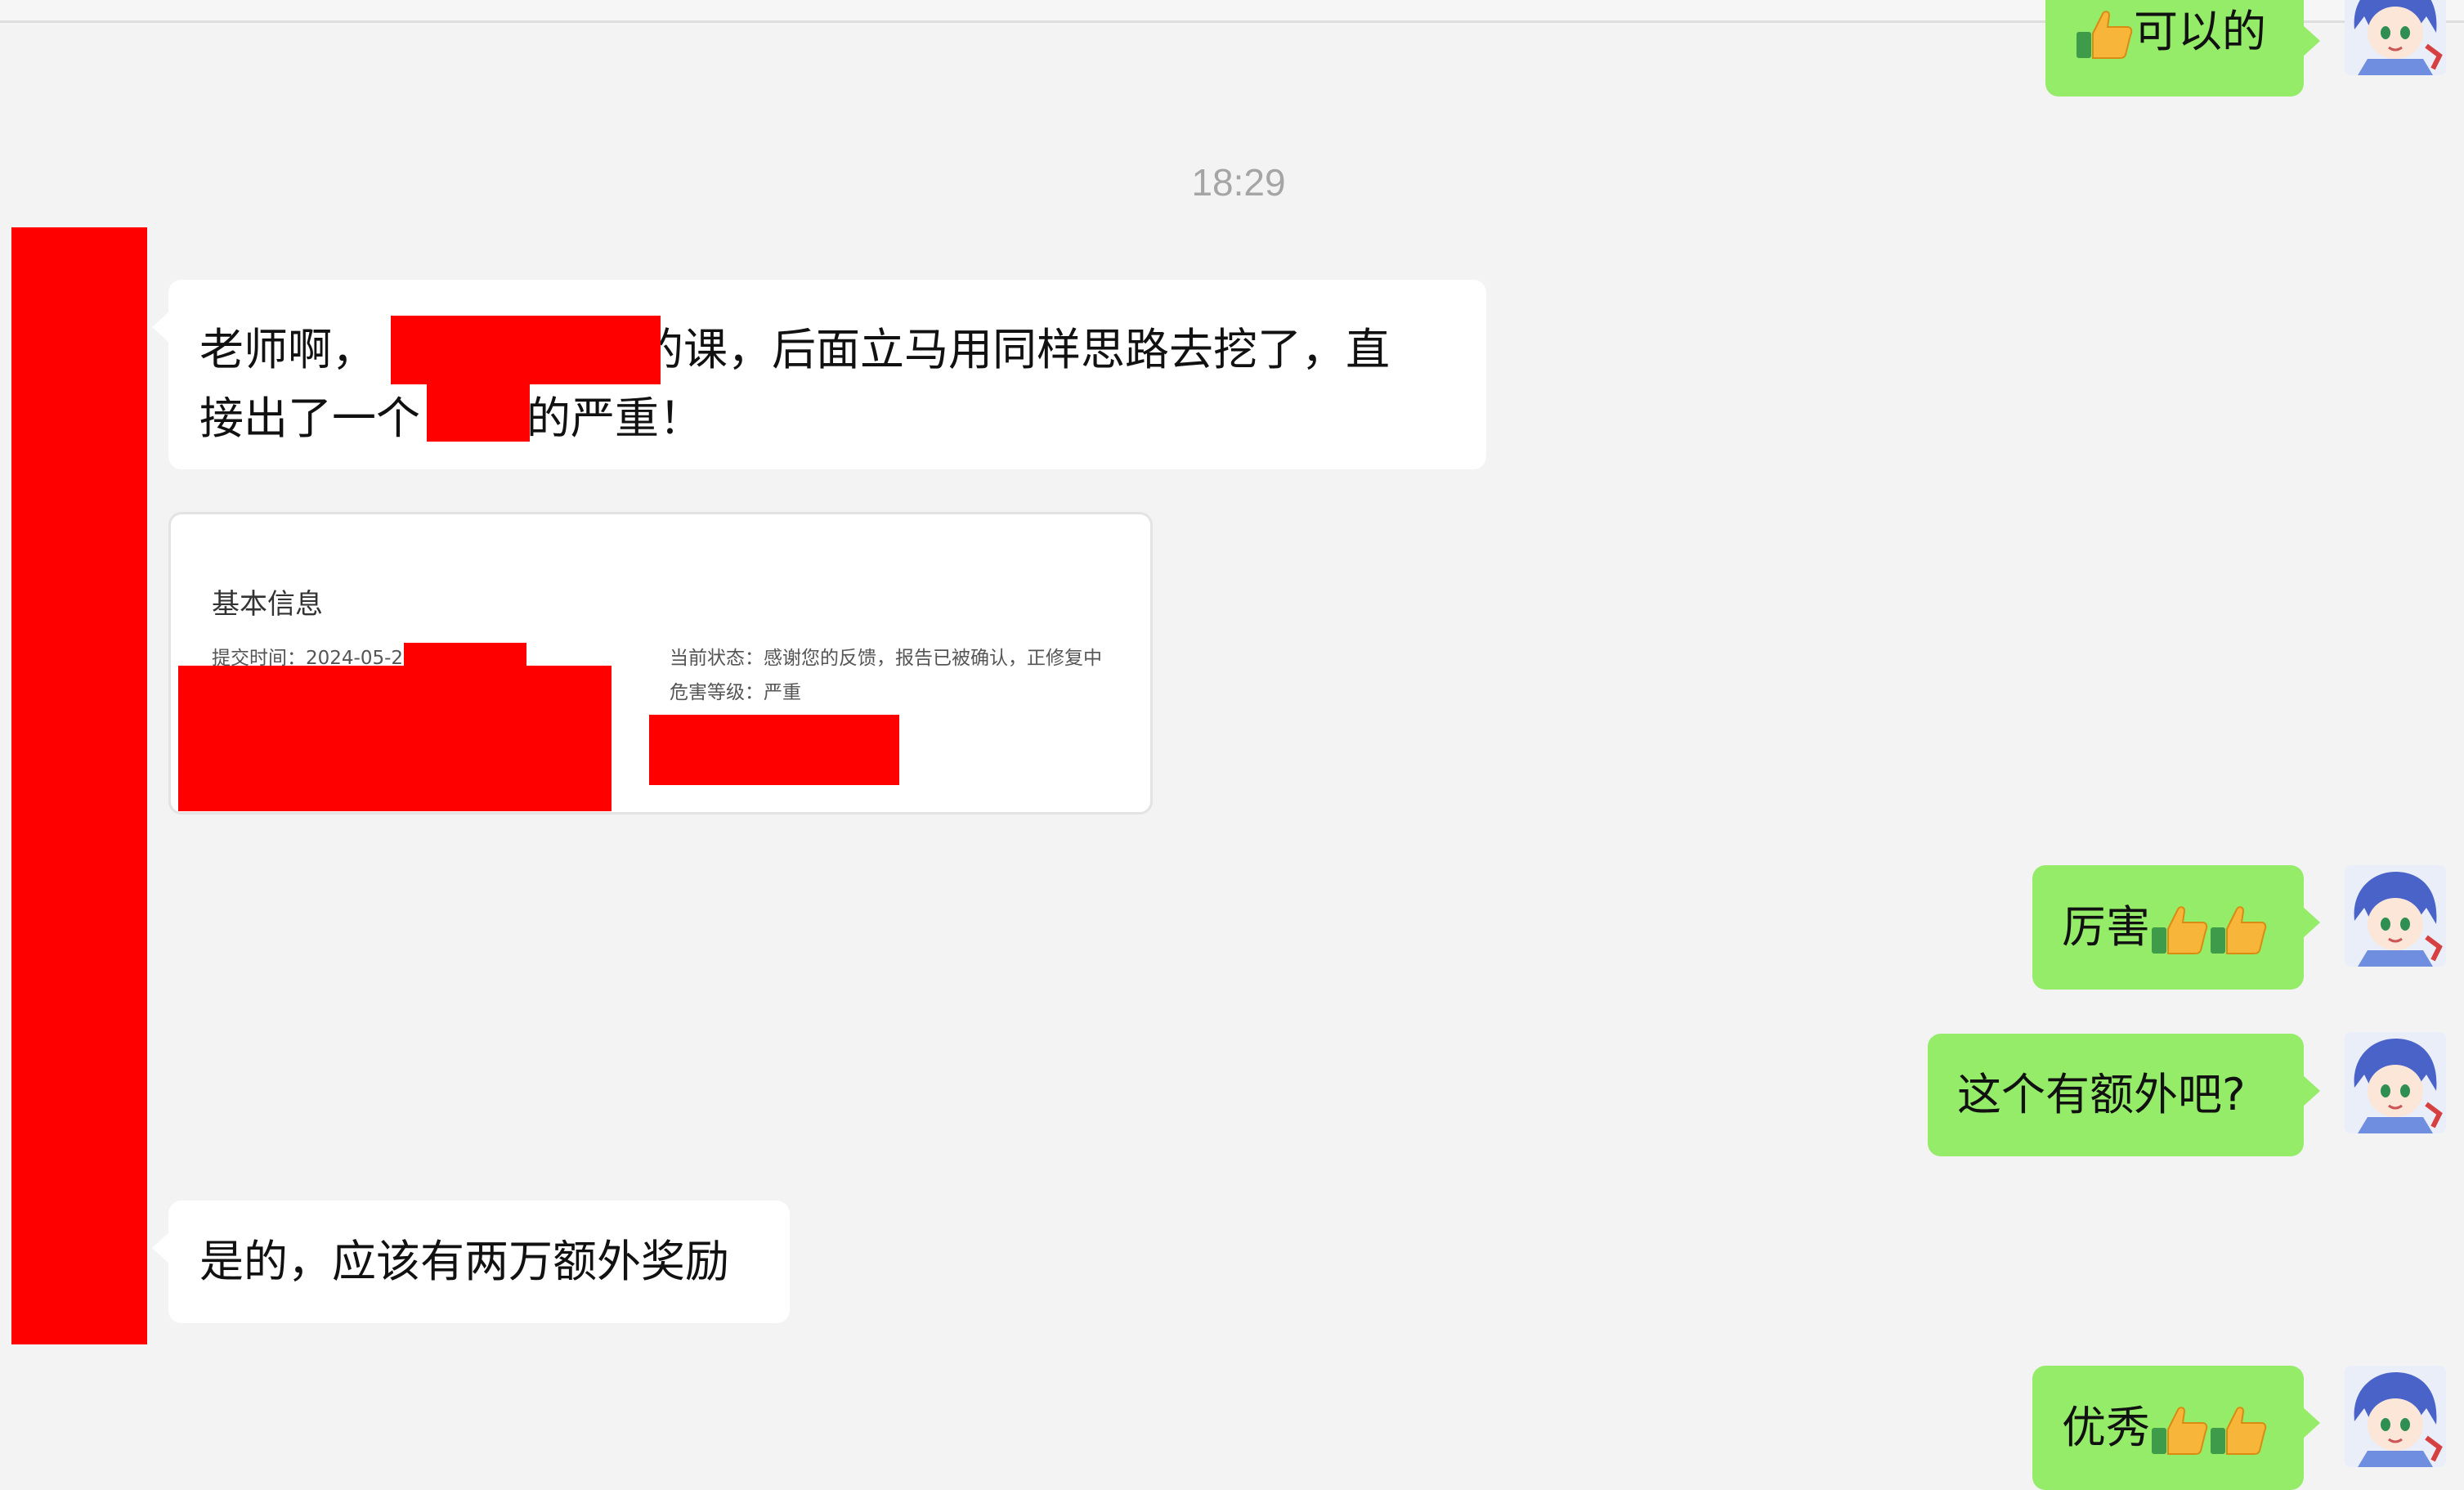  What do you see at coordinates (886, 658) in the screenshot?
I see `status-field: 当前状态：感谢您的反馈，报告已被确认，正修复中` at bounding box center [886, 658].